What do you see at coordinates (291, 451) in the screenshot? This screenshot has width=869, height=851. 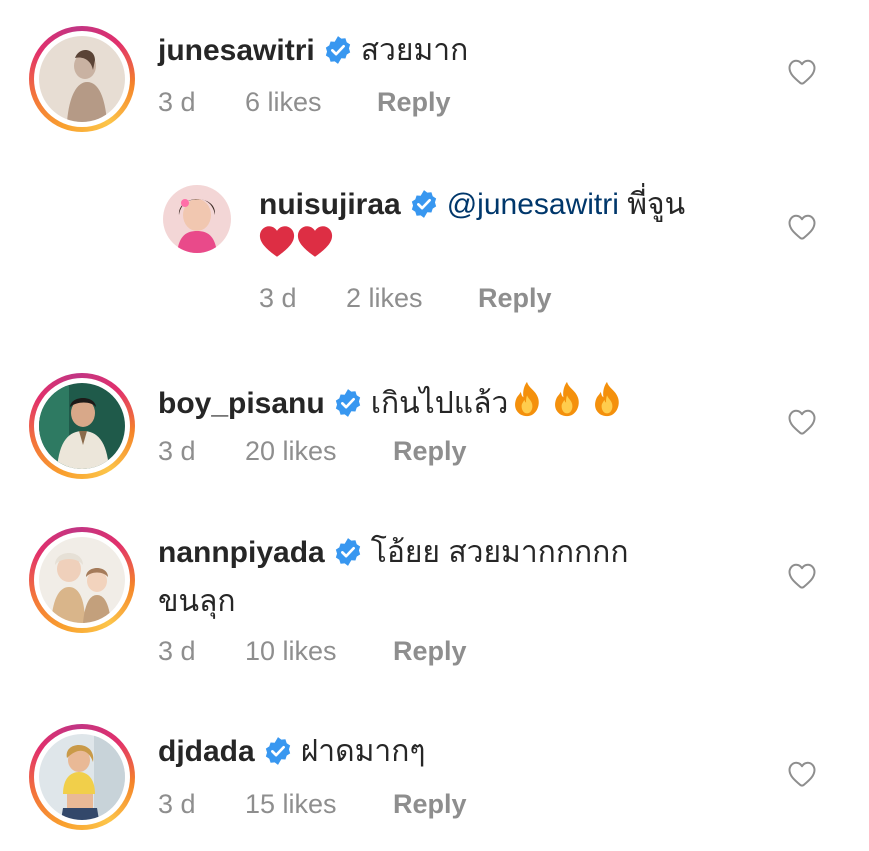 I see `comment-likes: 20 likes` at bounding box center [291, 451].